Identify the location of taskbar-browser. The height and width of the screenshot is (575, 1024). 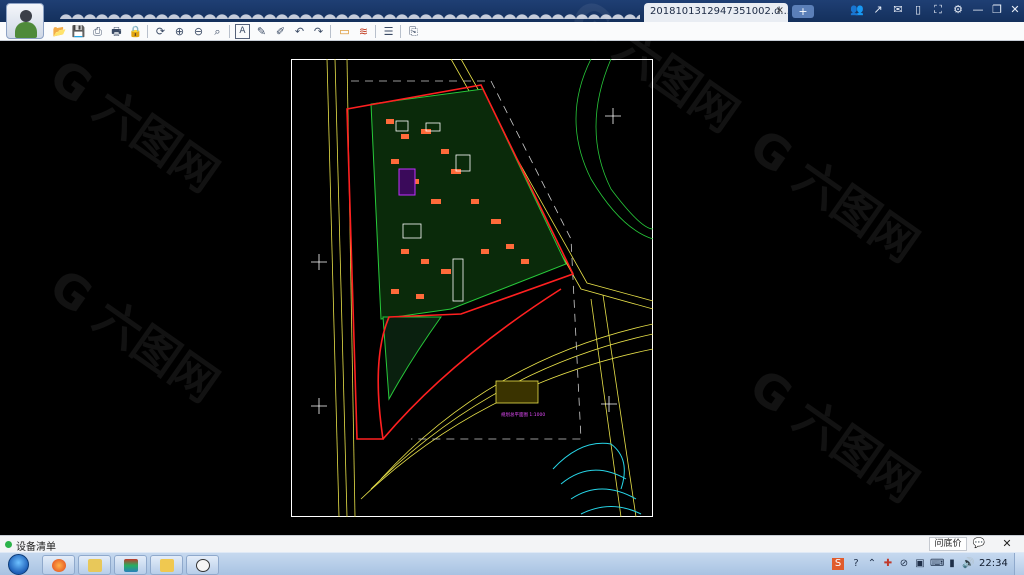
(58, 565).